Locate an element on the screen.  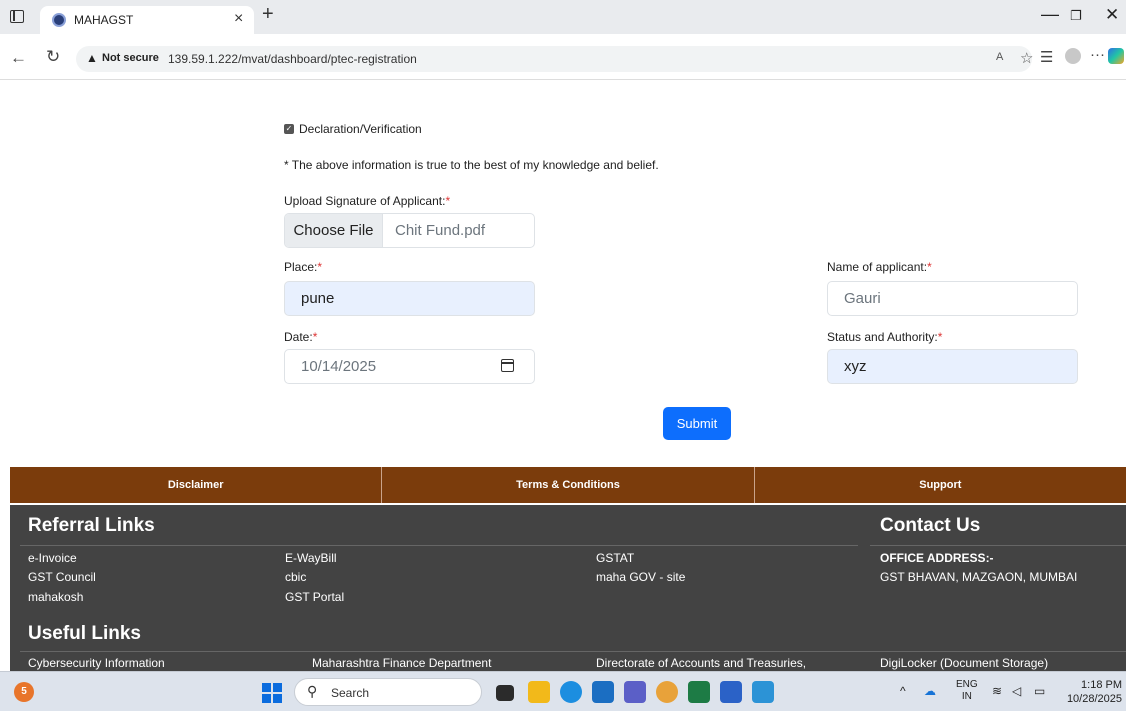
more-options-icon: ··· is located at coordinates (1097, 54).